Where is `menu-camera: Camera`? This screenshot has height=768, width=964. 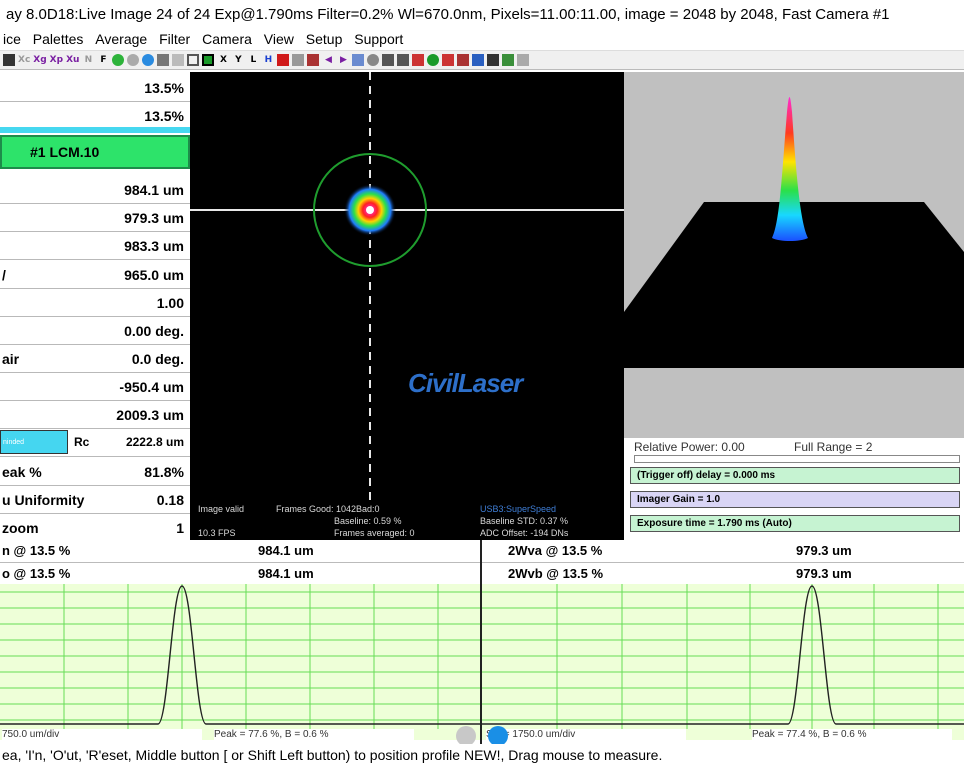 menu-camera: Camera is located at coordinates (227, 39).